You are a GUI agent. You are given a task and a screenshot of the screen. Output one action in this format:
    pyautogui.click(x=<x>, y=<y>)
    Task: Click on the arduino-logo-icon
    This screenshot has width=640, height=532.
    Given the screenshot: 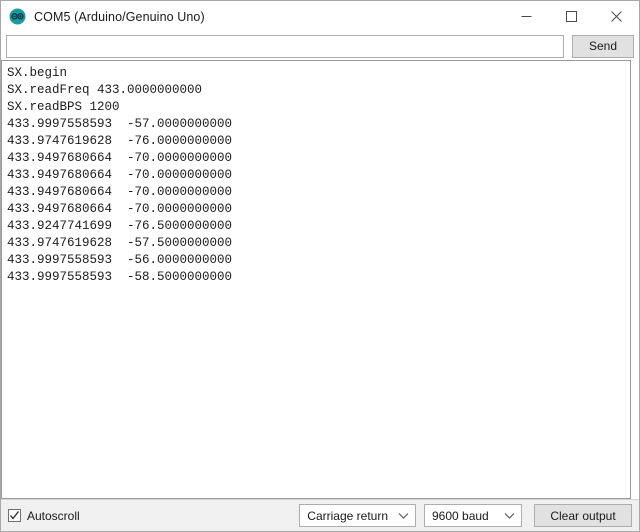 What is the action you would take?
    pyautogui.click(x=17, y=16)
    